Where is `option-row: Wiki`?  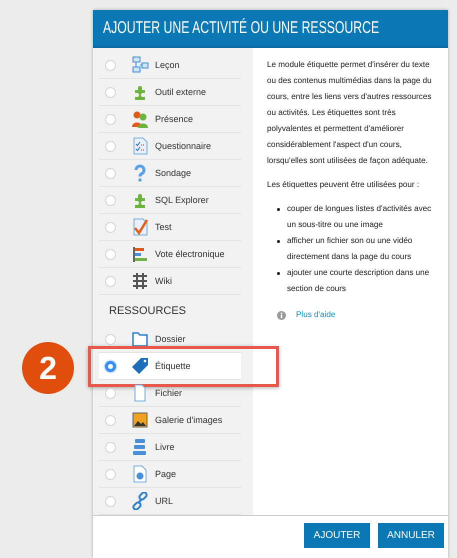 option-row: Wiki is located at coordinates (170, 281).